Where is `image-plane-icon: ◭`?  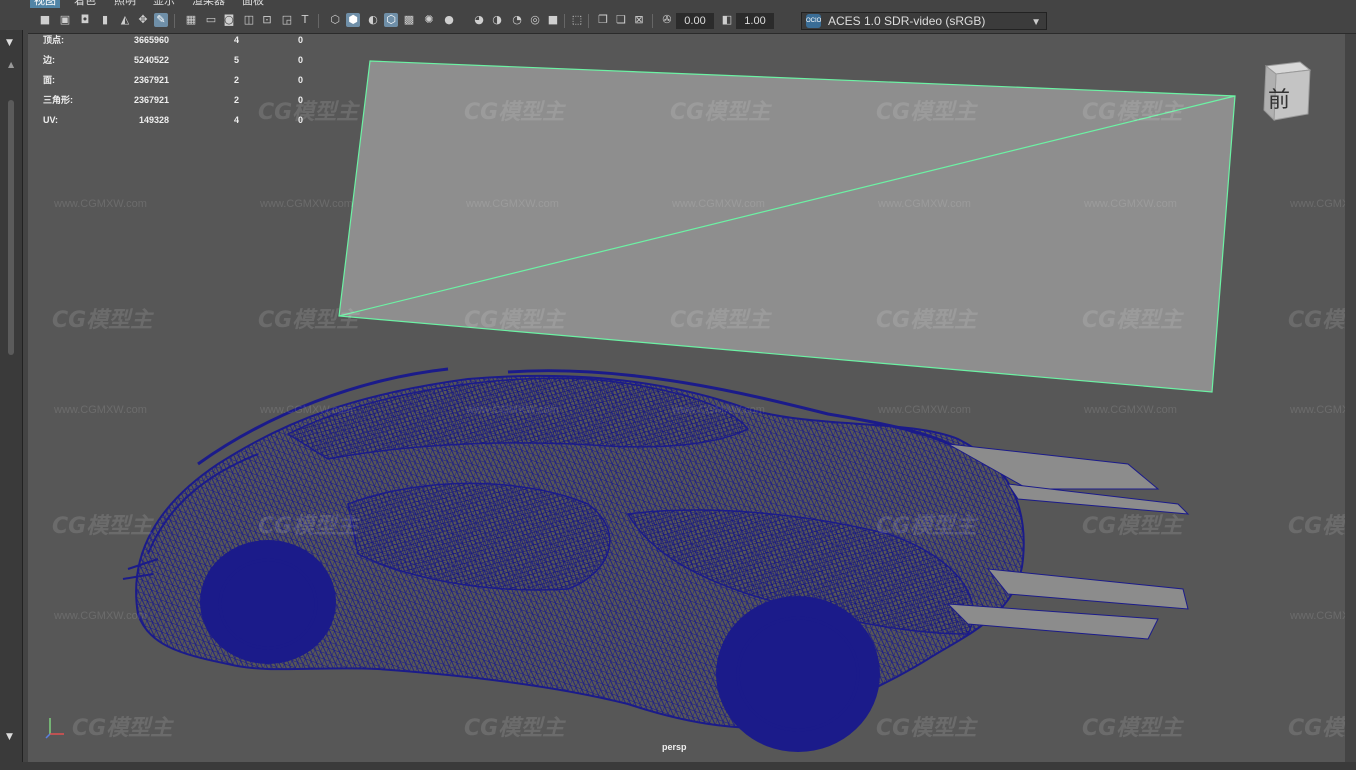 image-plane-icon: ◭ is located at coordinates (125, 20).